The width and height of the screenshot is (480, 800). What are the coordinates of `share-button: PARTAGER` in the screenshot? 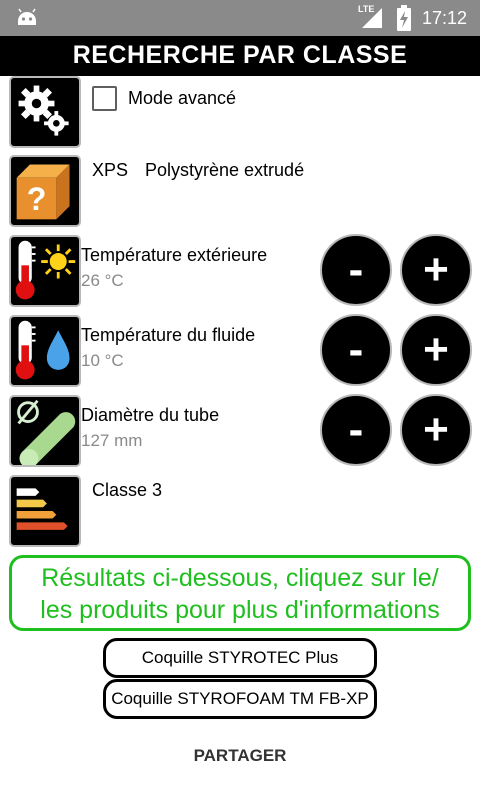 It's located at (240, 756).